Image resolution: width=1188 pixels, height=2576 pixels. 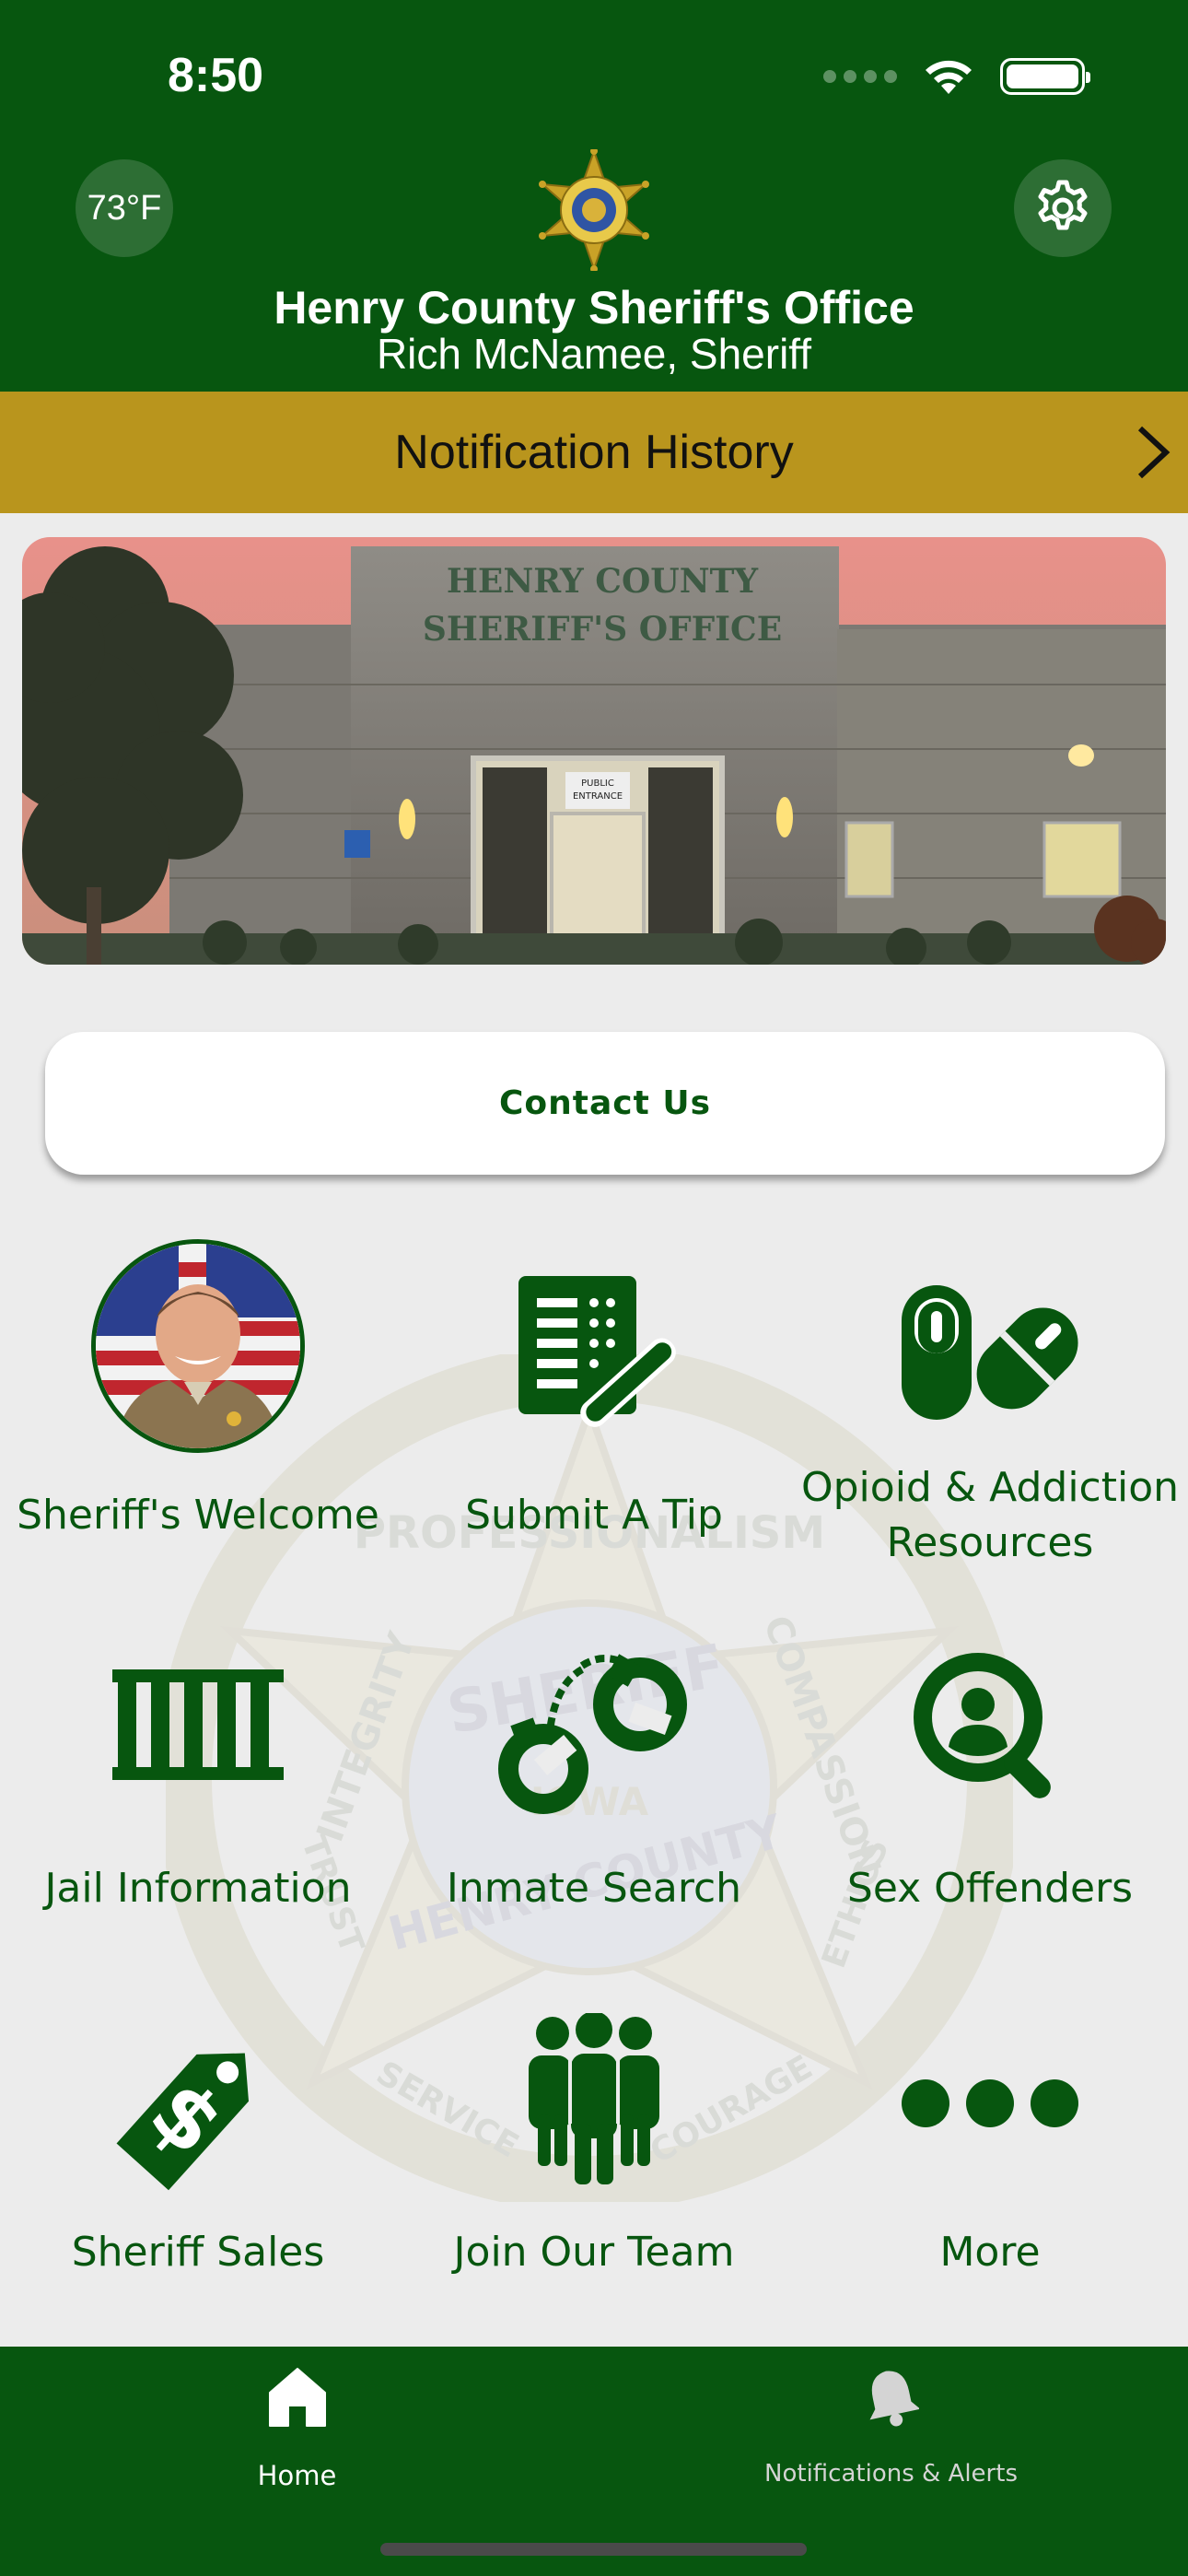 What do you see at coordinates (594, 210) in the screenshot?
I see `sheriff-badge-logo` at bounding box center [594, 210].